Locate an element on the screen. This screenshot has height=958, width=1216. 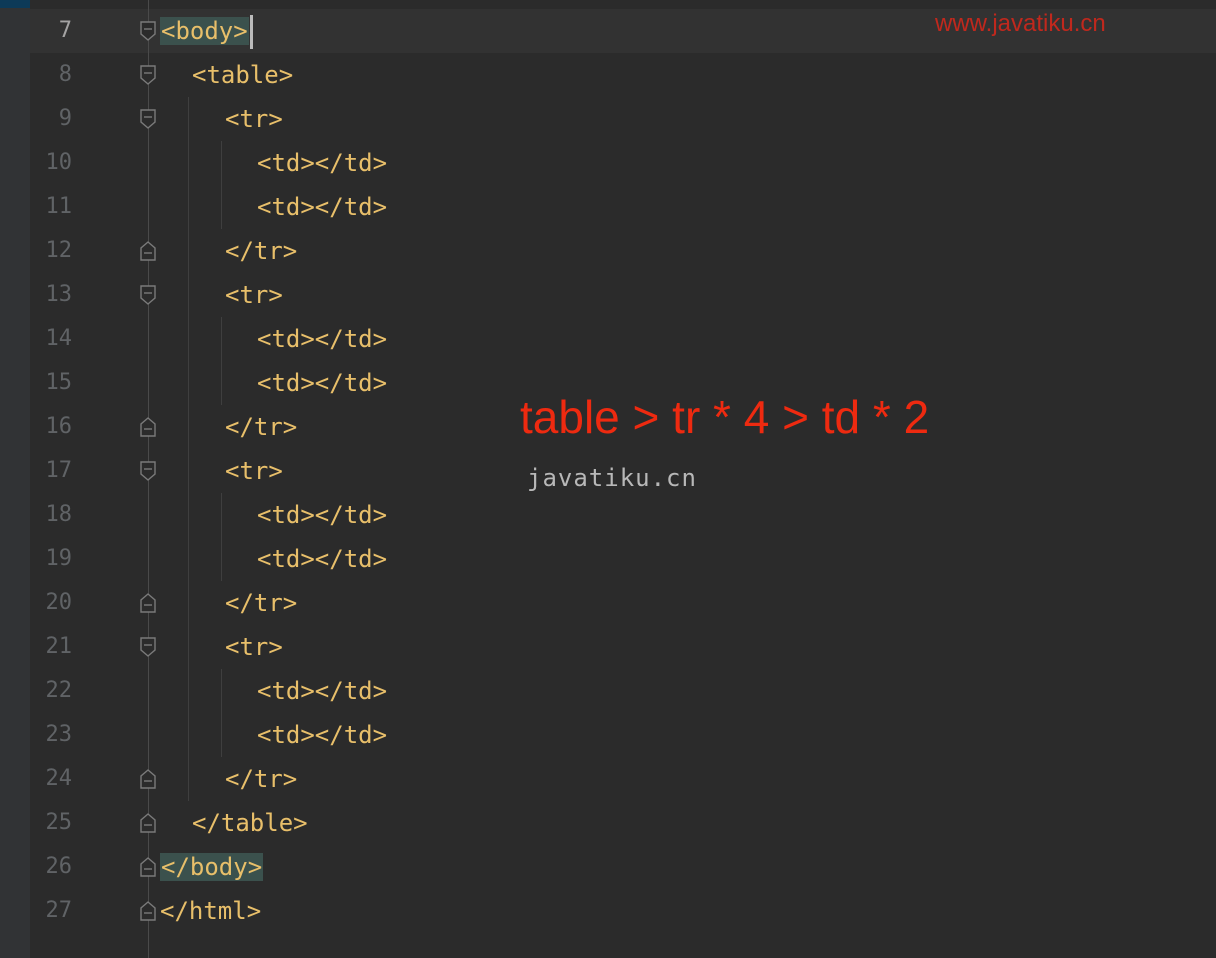
code-line: 25 </table> is located at coordinates (608, 823).